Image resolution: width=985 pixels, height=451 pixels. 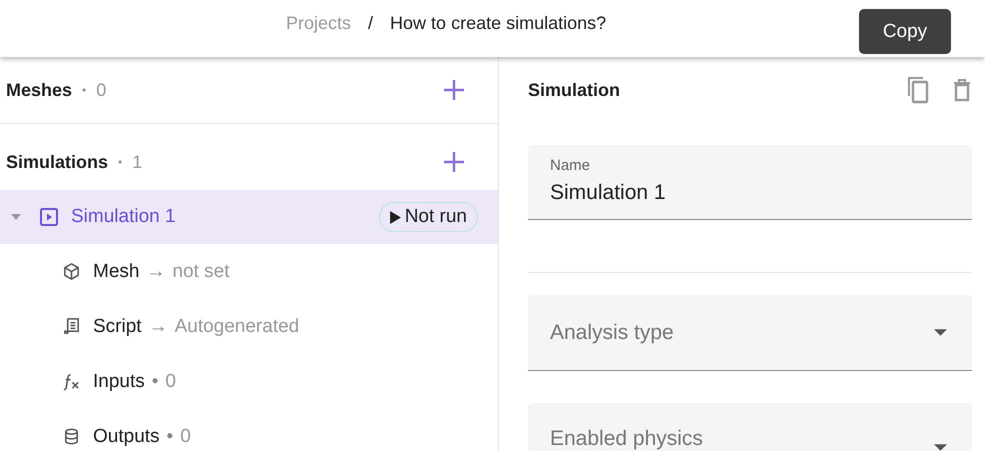 What do you see at coordinates (918, 90) in the screenshot?
I see `copy-icon` at bounding box center [918, 90].